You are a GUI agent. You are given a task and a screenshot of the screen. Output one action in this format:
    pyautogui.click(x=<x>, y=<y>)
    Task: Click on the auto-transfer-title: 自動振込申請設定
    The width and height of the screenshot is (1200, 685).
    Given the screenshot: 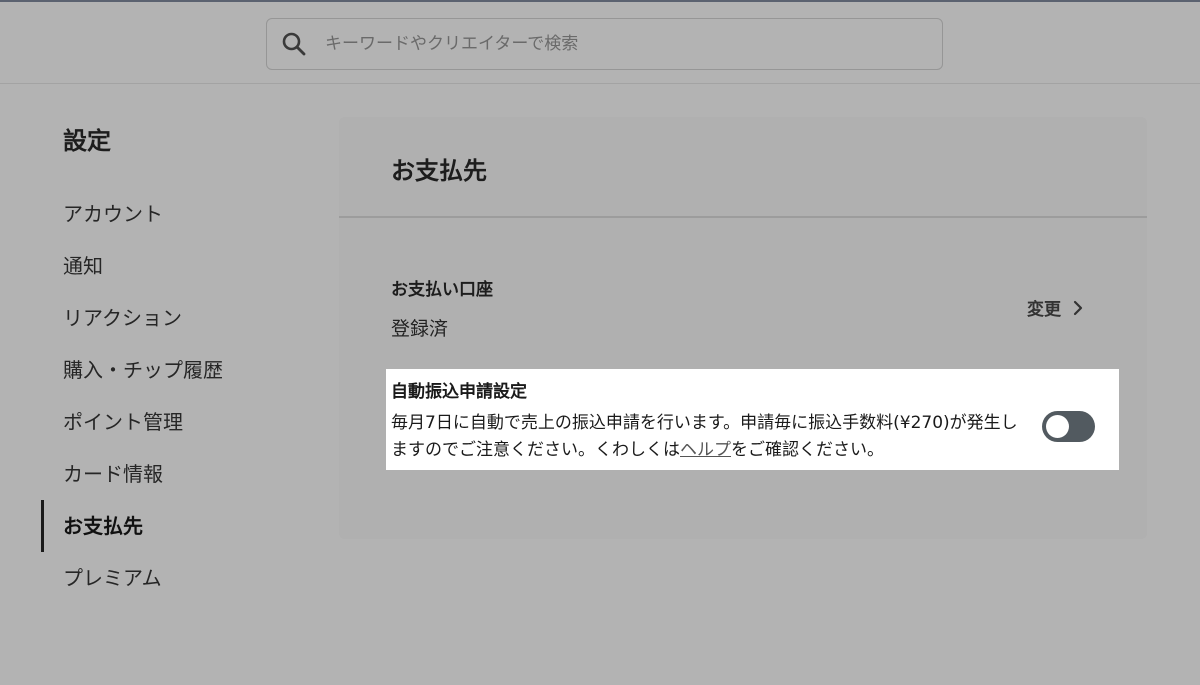 What is the action you would take?
    pyautogui.click(x=459, y=392)
    